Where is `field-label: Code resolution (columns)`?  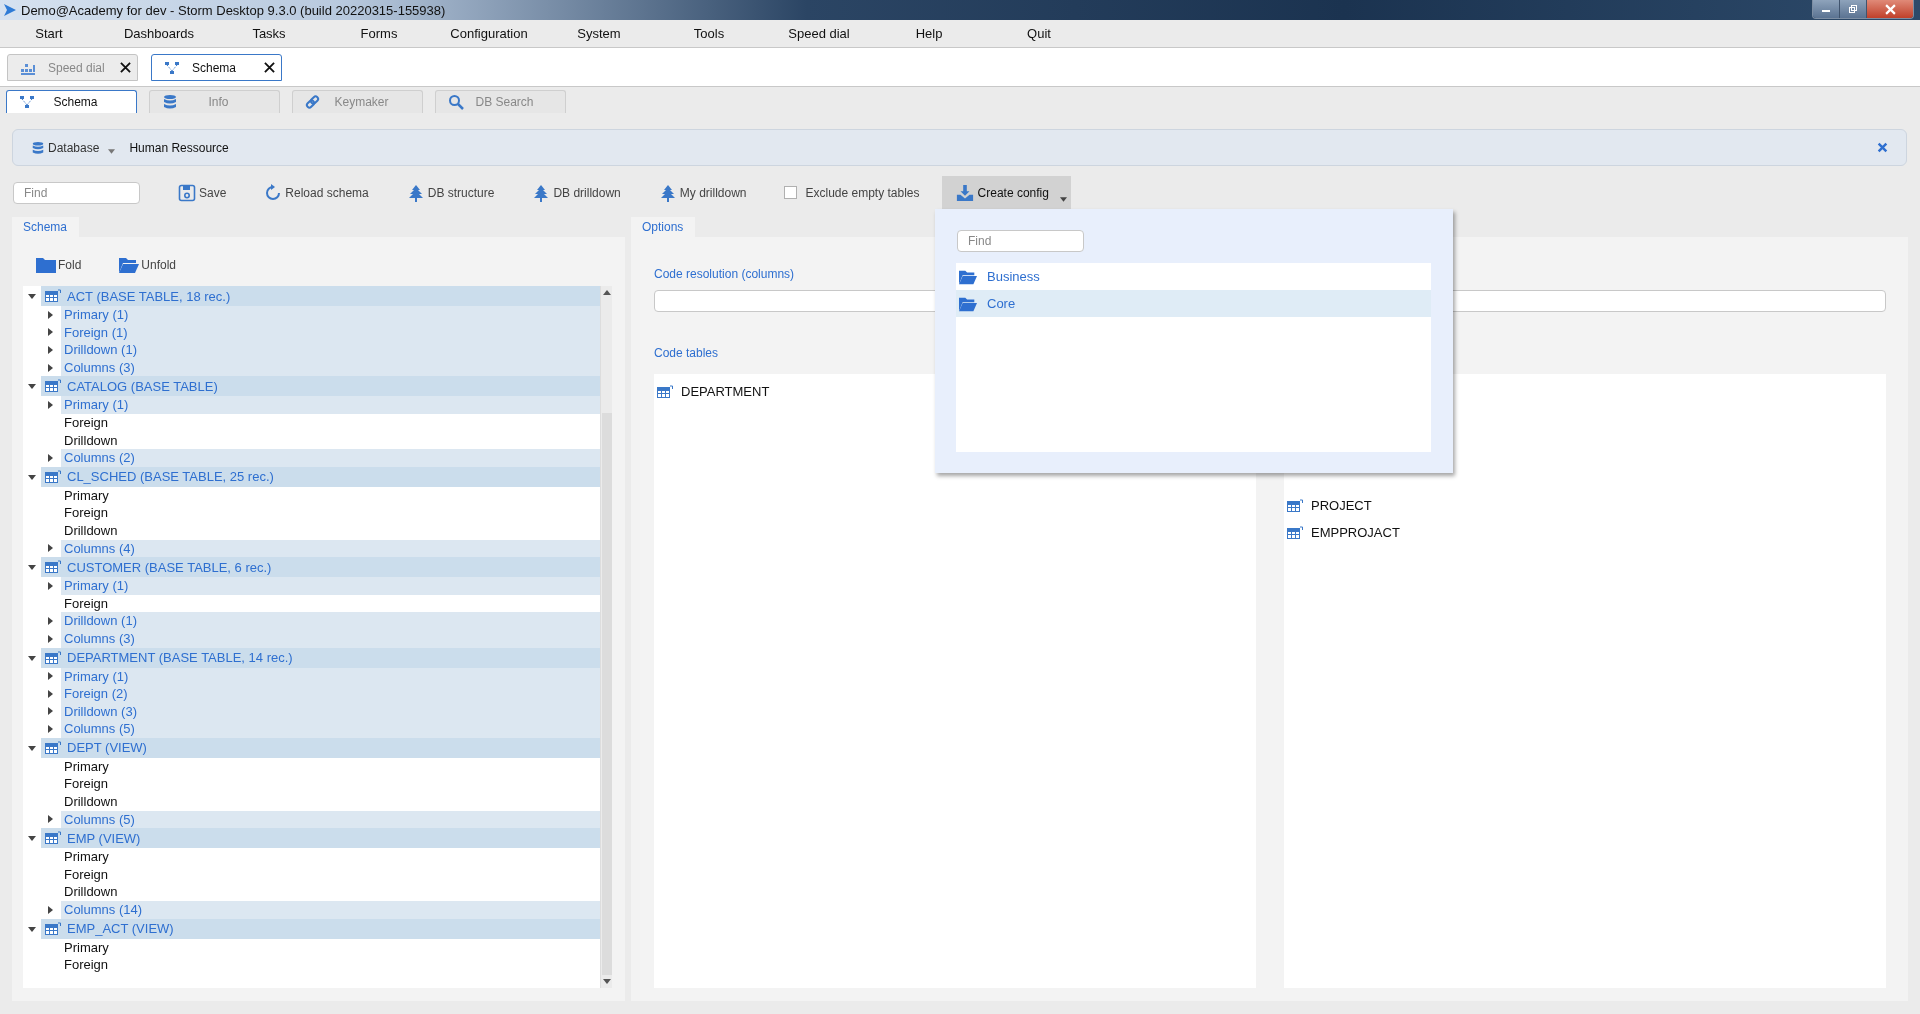
field-label: Code resolution (columns) is located at coordinates (724, 274).